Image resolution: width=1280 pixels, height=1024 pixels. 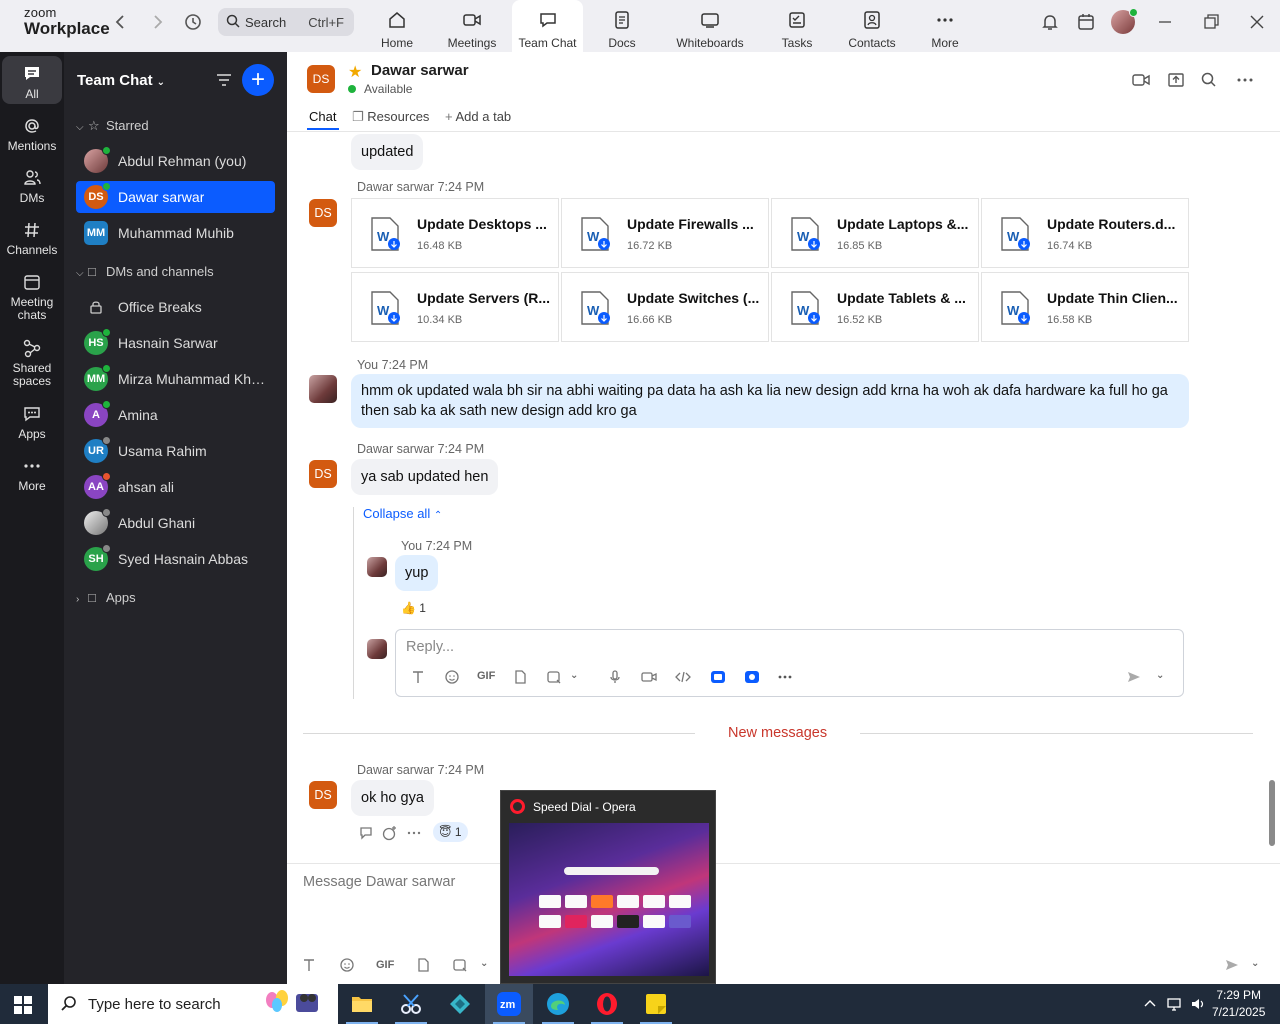 What do you see at coordinates (1086, 22) in the screenshot?
I see `calendar-icon` at bounding box center [1086, 22].